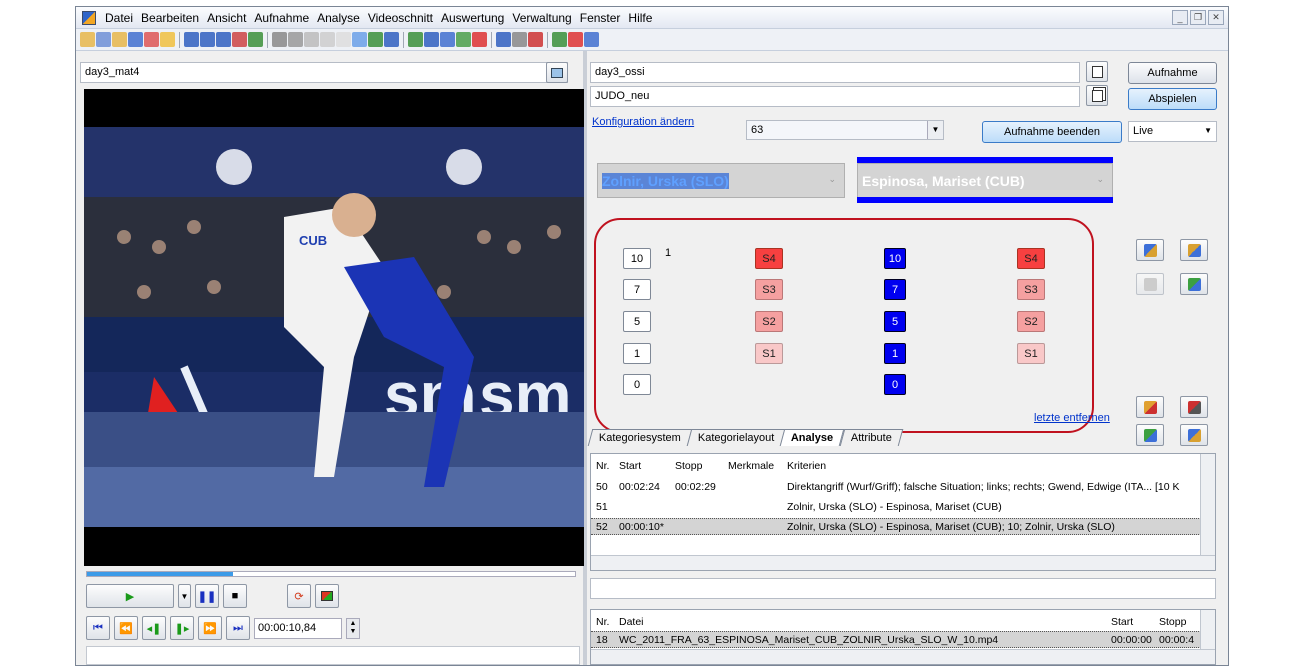  Describe the element at coordinates (631, 622) in the screenshot. I see `file-col-datei: Datei` at that location.